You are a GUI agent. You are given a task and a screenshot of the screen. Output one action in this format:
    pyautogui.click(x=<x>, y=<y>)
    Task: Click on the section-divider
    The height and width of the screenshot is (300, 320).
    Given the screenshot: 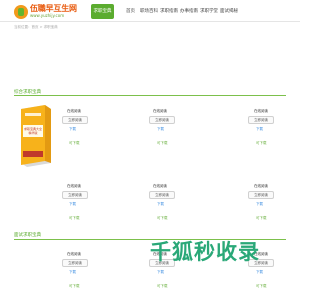 What is the action you would take?
    pyautogui.click(x=150, y=95)
    